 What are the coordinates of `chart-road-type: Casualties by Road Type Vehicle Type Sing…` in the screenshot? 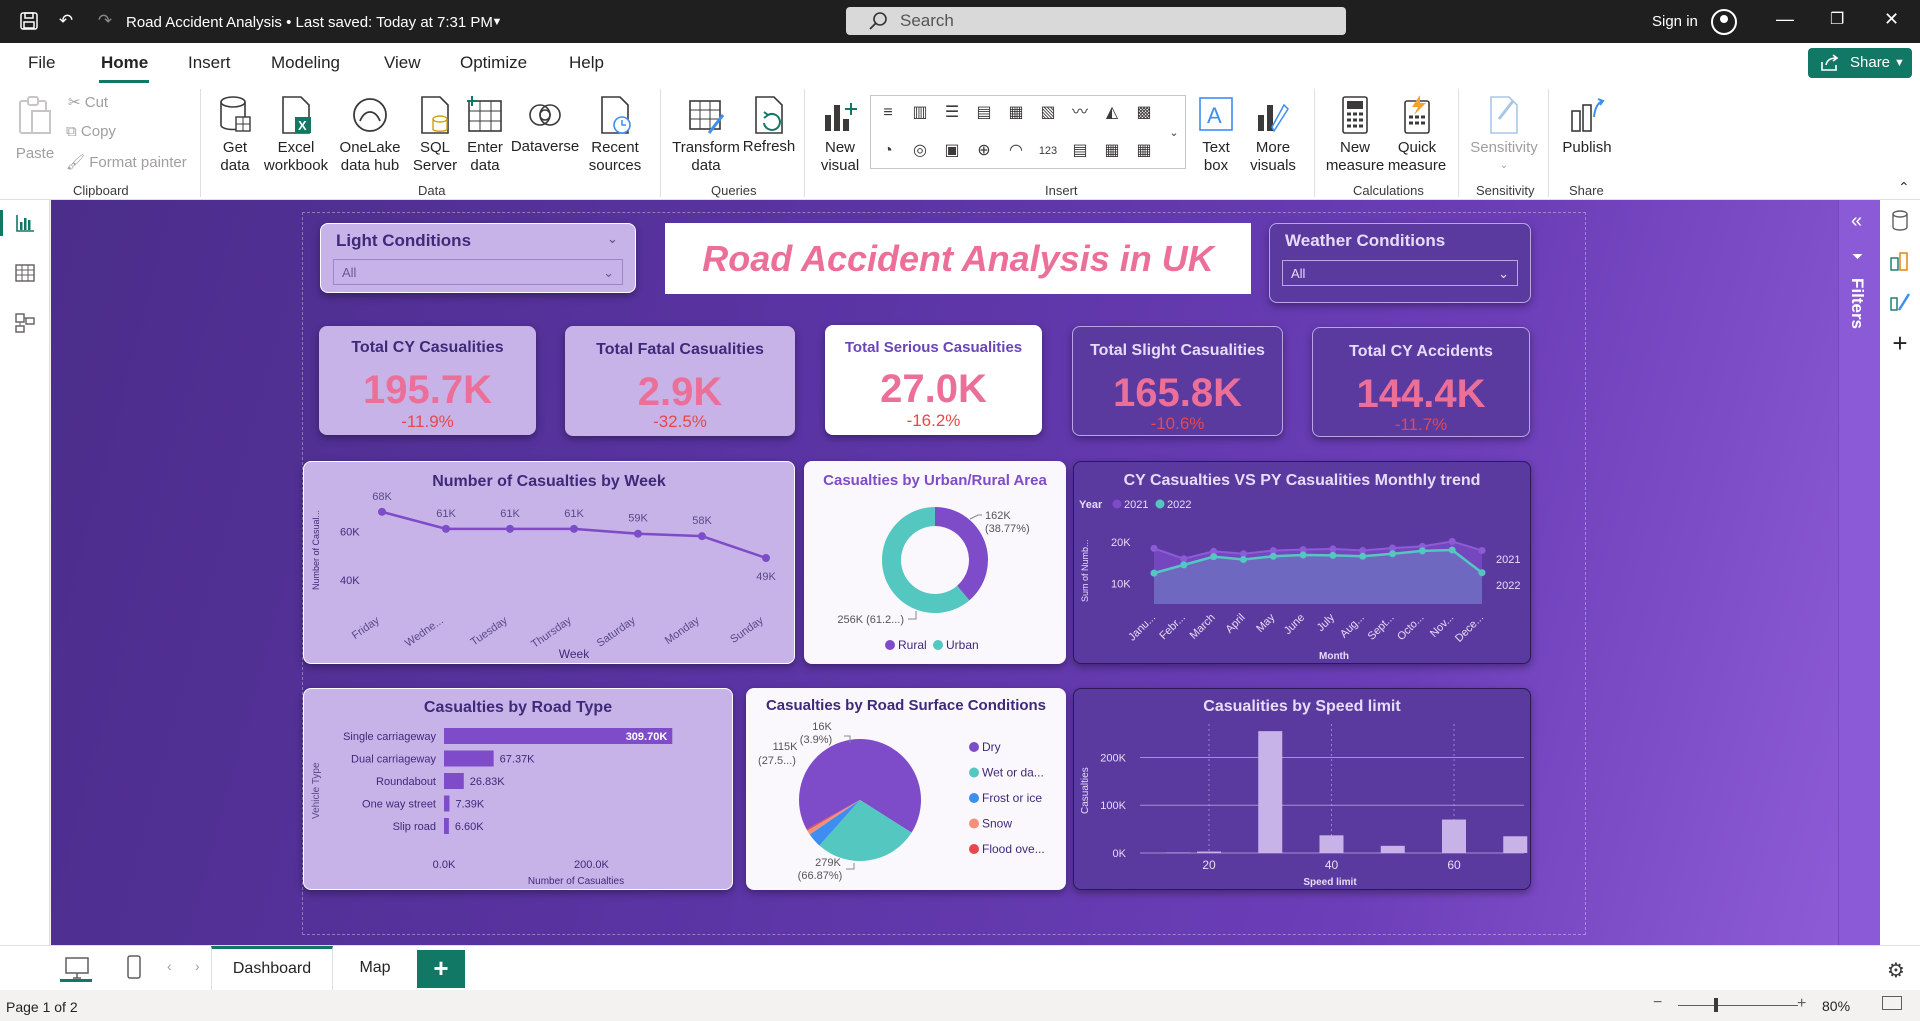 It's located at (518, 789).